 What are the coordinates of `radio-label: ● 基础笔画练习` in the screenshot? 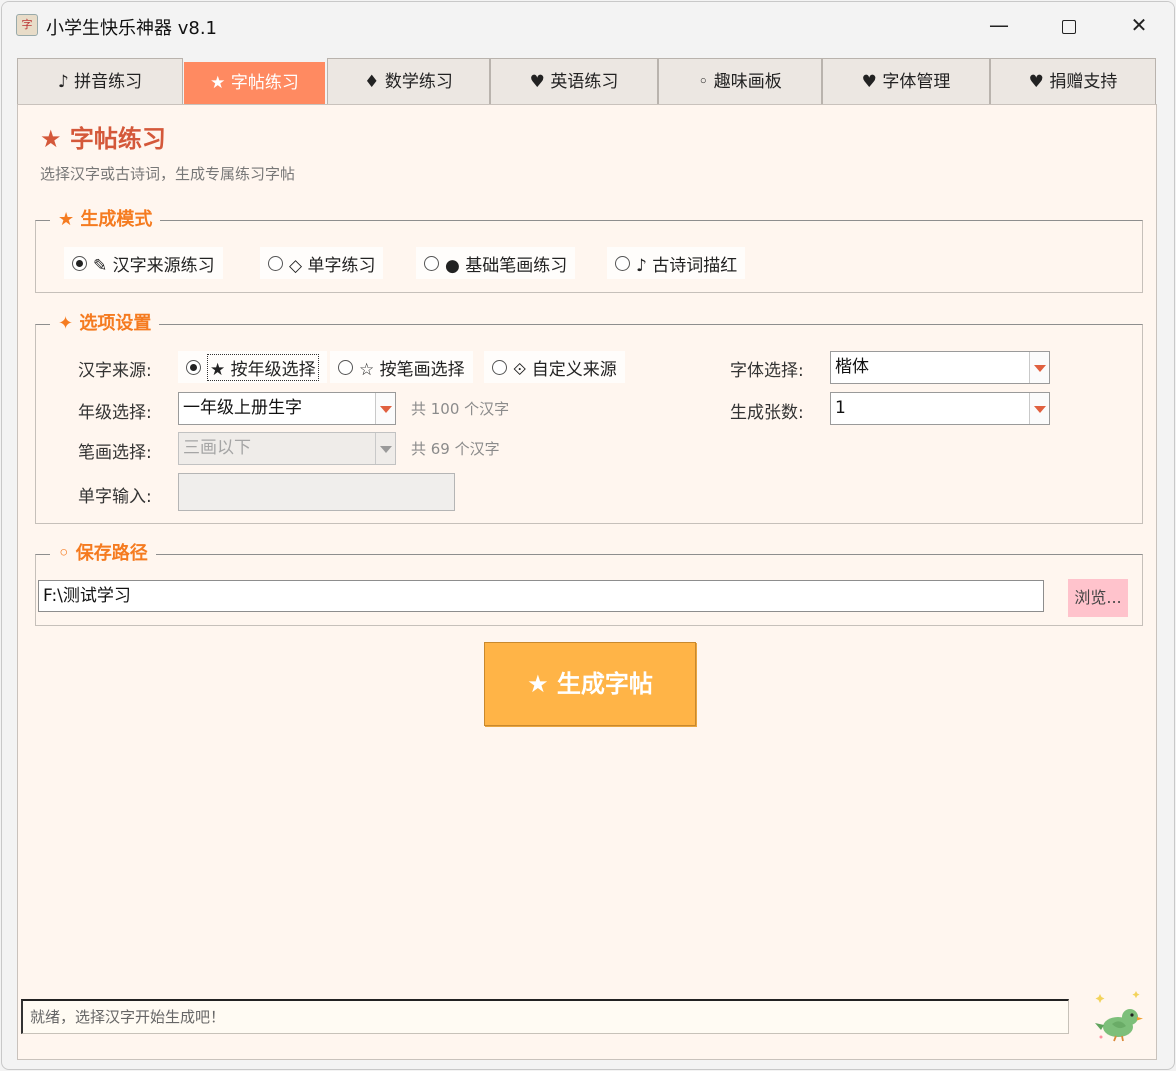 It's located at (506, 265).